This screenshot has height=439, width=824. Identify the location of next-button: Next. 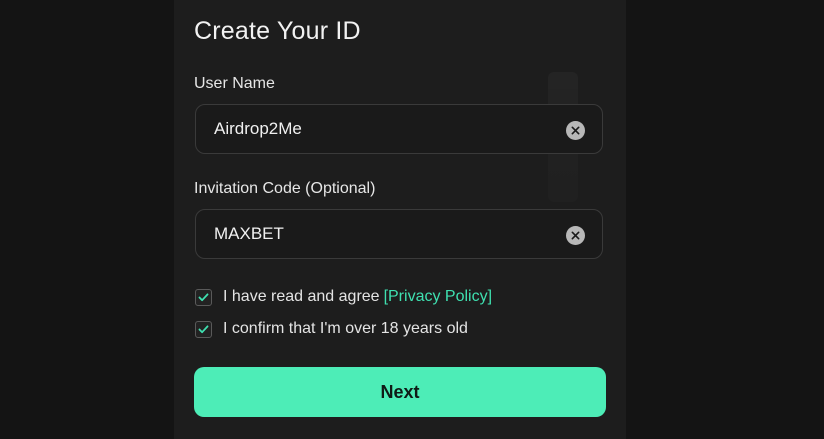
(400, 392).